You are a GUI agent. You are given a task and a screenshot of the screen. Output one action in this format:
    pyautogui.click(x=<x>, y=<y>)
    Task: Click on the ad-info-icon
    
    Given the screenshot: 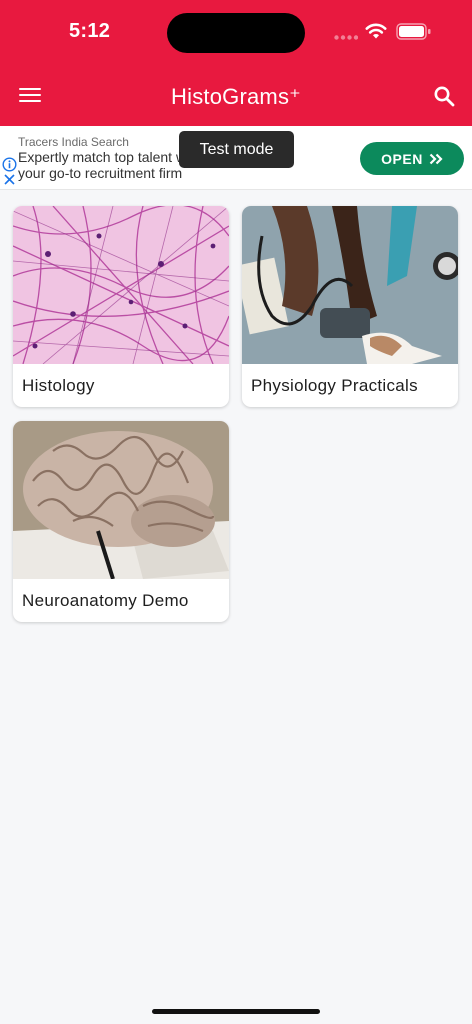 What is the action you would take?
    pyautogui.click(x=9, y=164)
    